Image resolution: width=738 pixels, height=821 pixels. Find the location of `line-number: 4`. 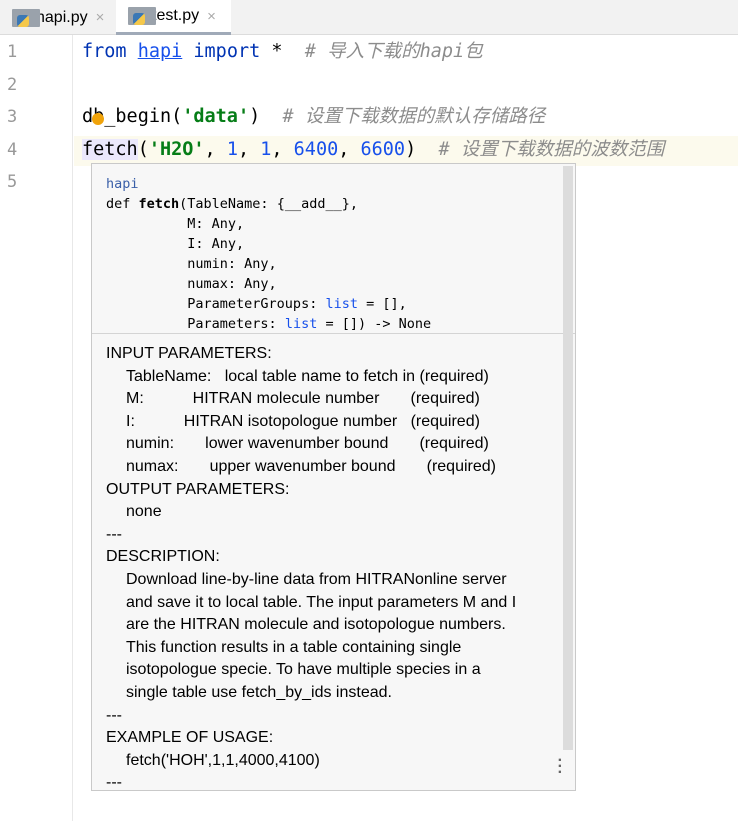

line-number: 4 is located at coordinates (12, 150).